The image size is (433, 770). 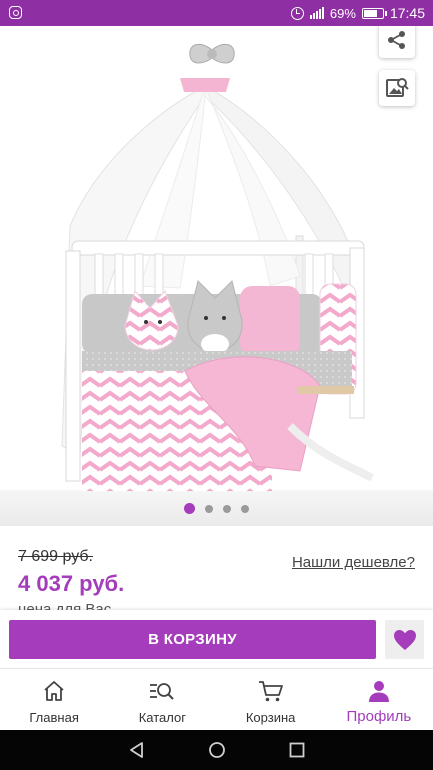 What do you see at coordinates (270, 691) in the screenshot?
I see `cart-icon` at bounding box center [270, 691].